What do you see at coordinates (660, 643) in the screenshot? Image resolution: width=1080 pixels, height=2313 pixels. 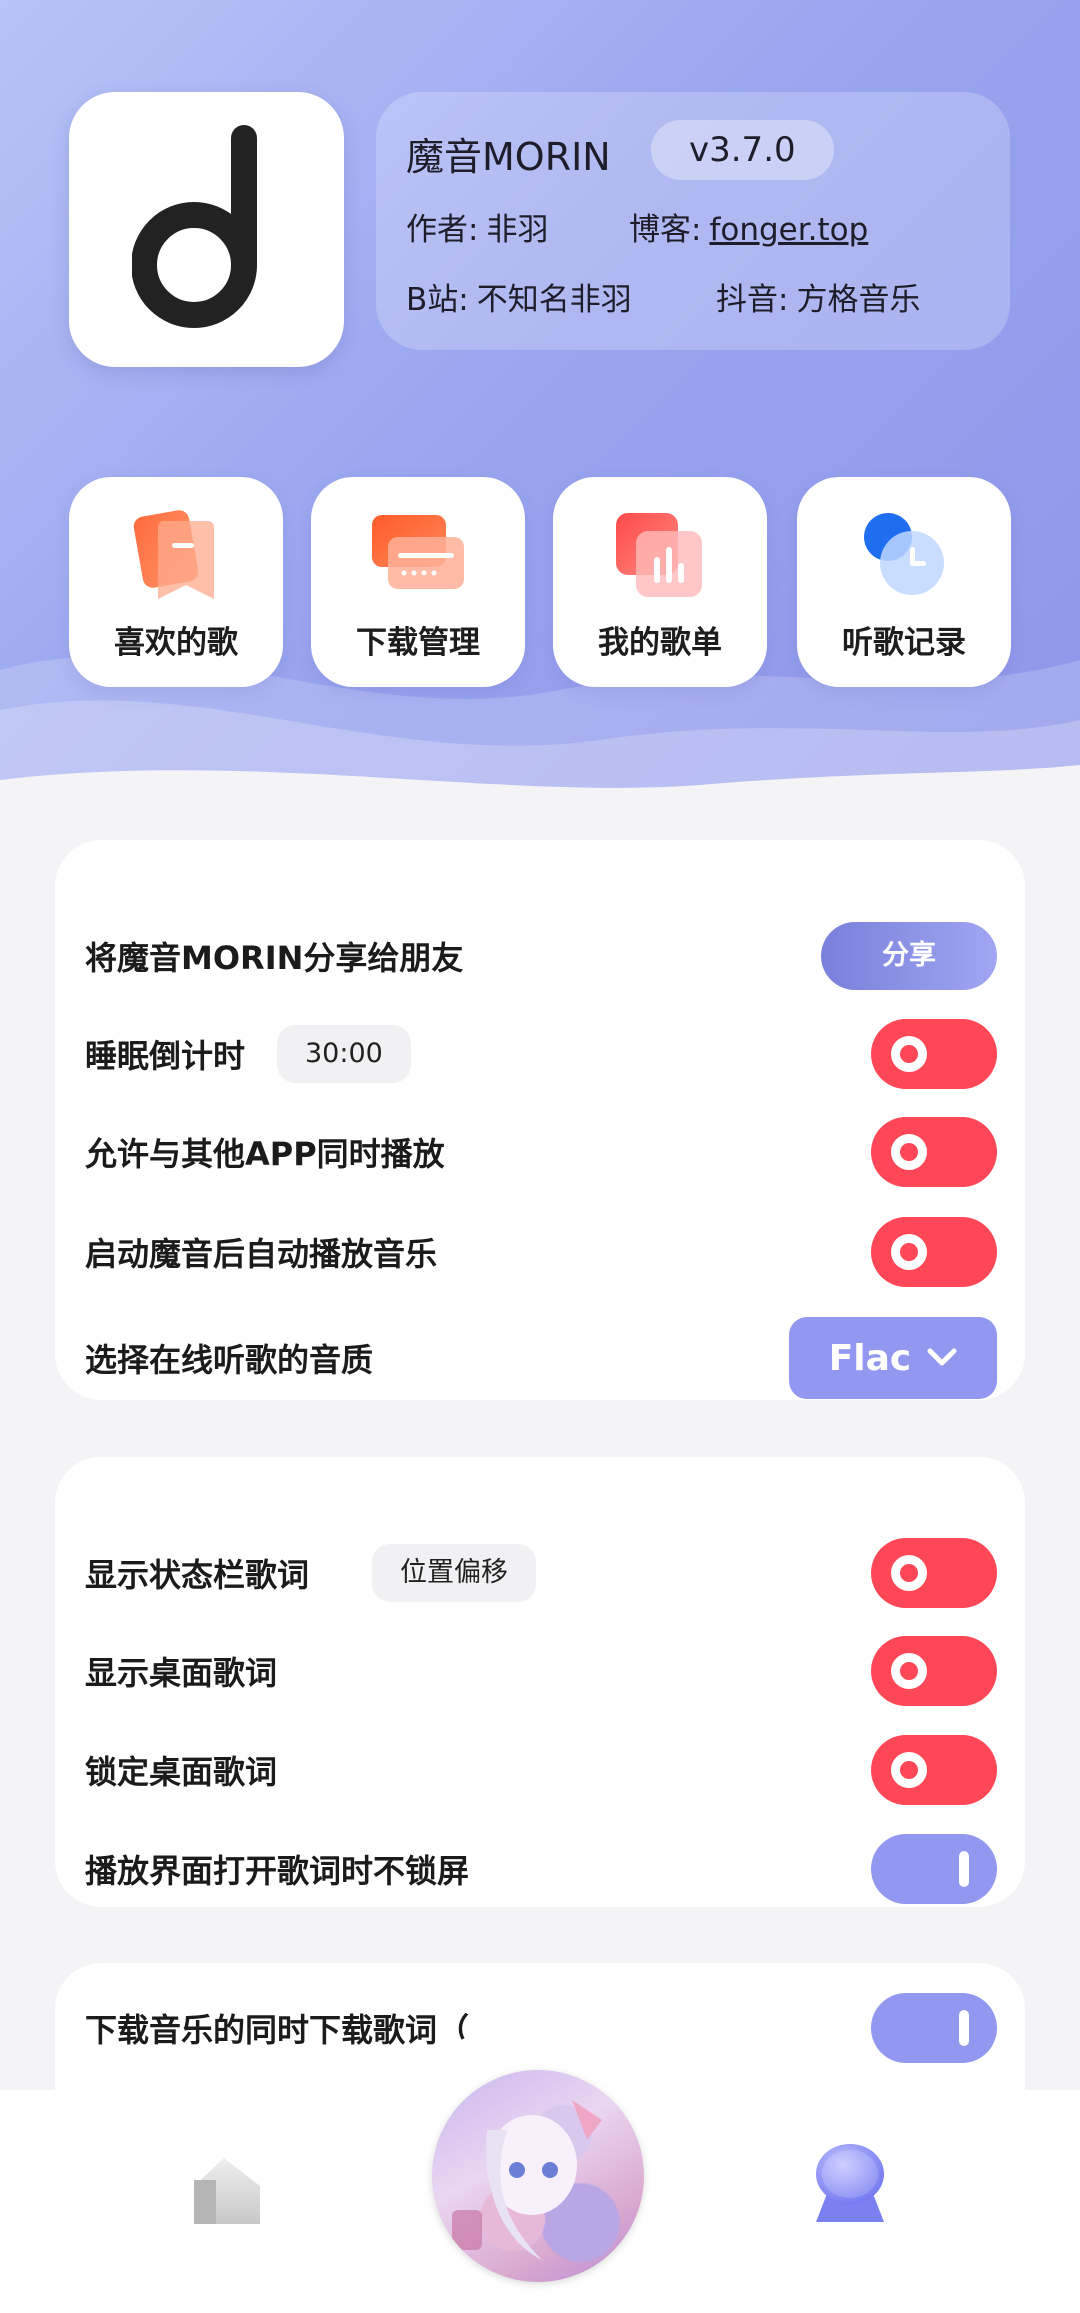 I see `my-playlists-label: 我的歌单` at bounding box center [660, 643].